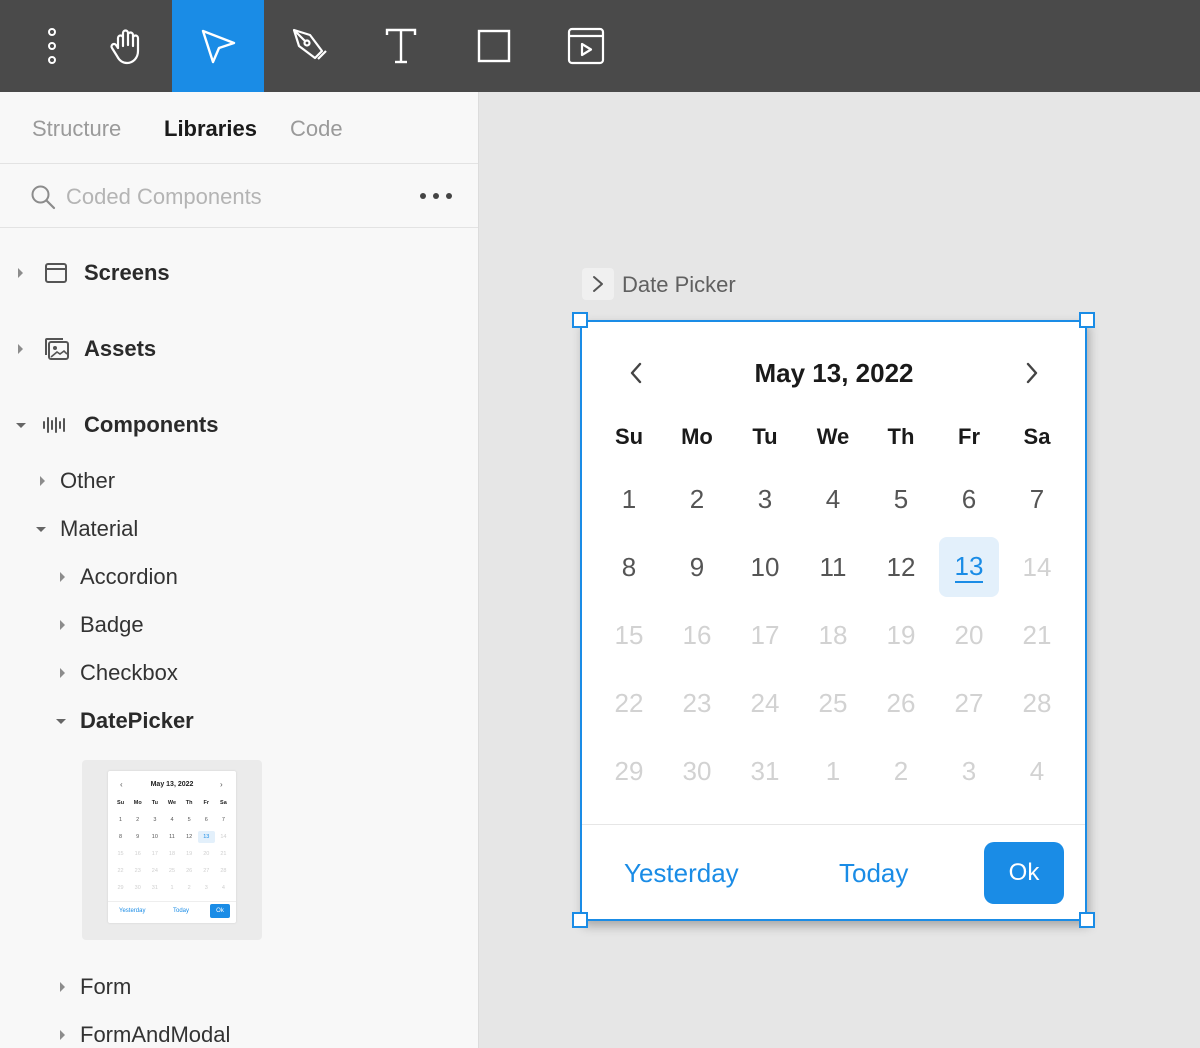 The height and width of the screenshot is (1048, 1200). What do you see at coordinates (218, 46) in the screenshot?
I see `pointer-icon` at bounding box center [218, 46].